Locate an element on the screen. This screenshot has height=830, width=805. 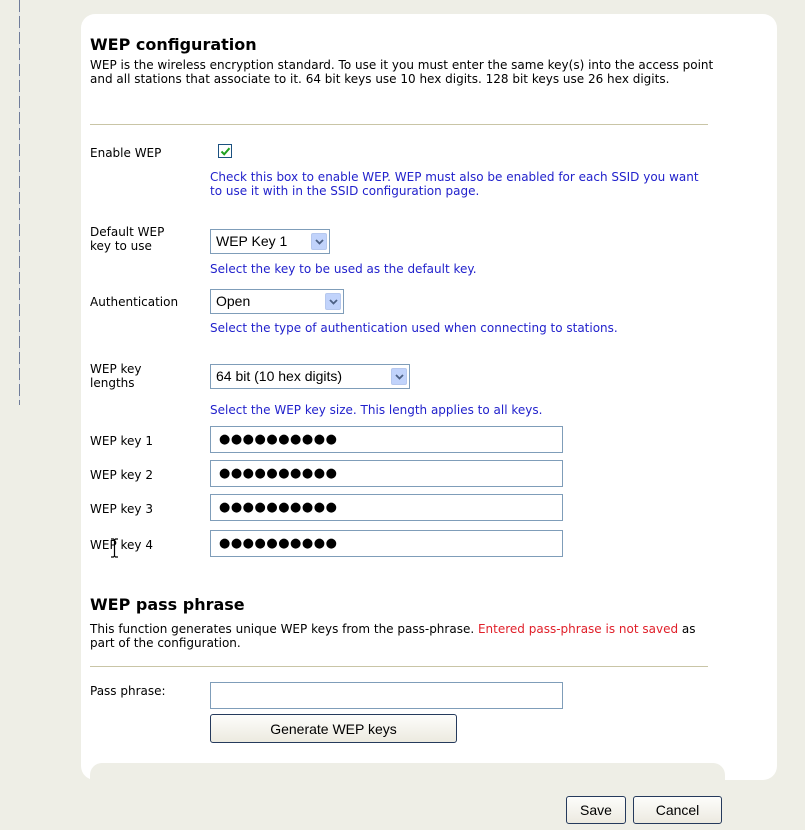
pass-phrase-input is located at coordinates (386, 695).